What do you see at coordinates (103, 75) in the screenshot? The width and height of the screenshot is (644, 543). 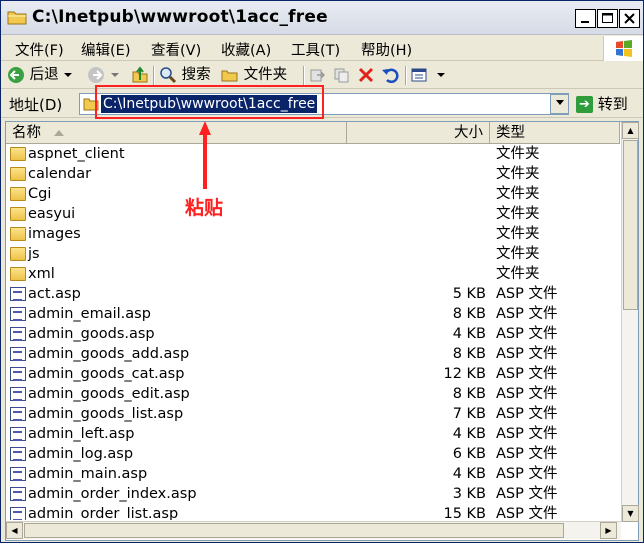 I see `forward-button` at bounding box center [103, 75].